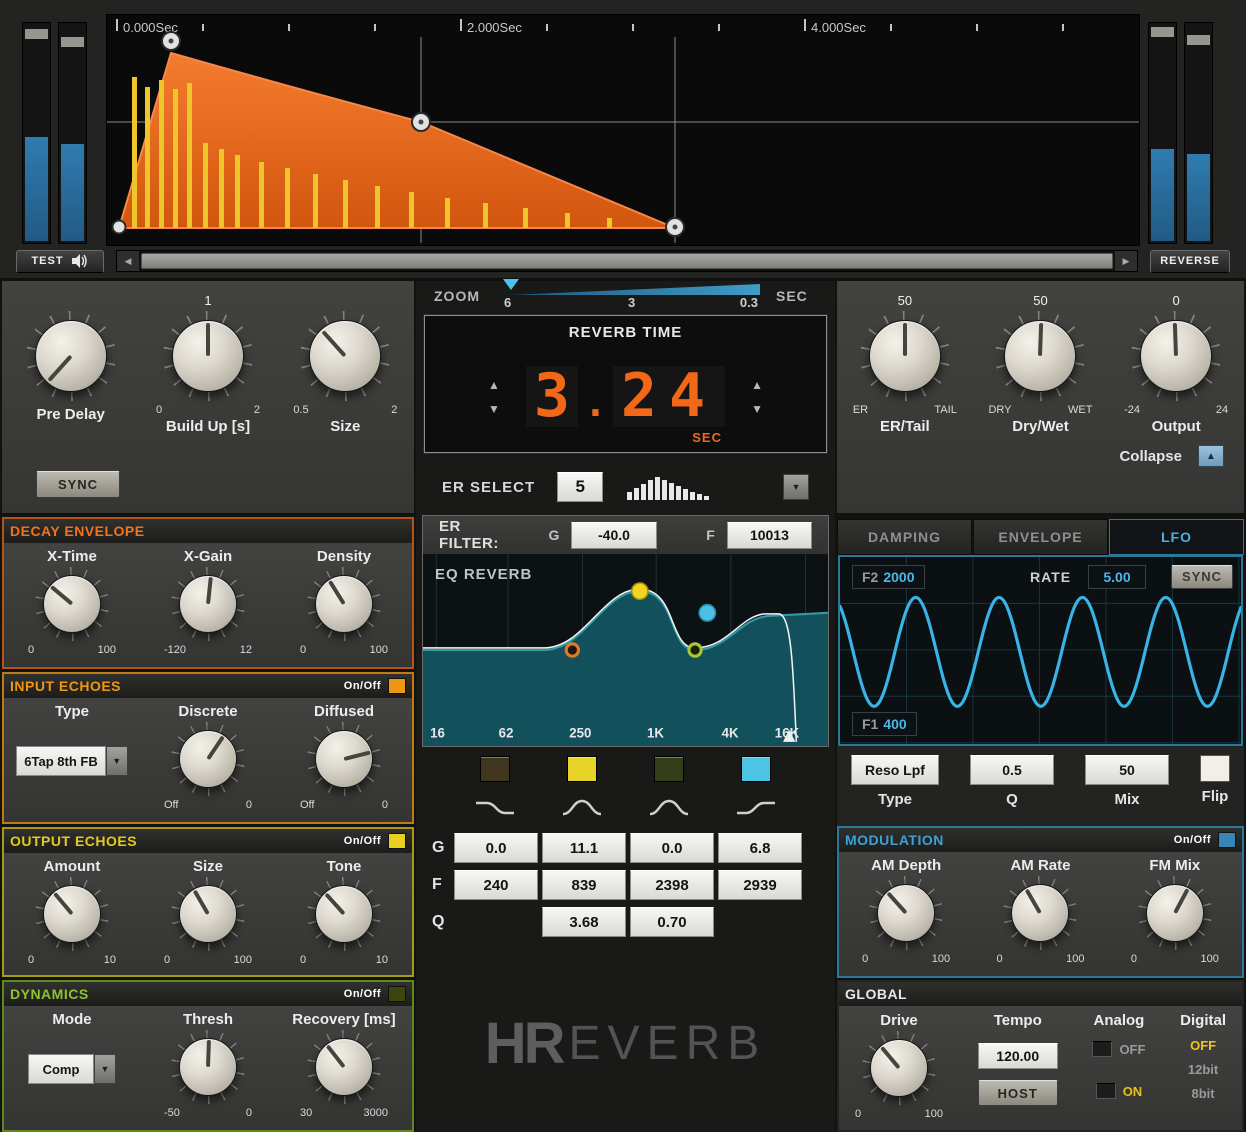  I want to click on eq-freq-3-field: 2398, so click(672, 885).